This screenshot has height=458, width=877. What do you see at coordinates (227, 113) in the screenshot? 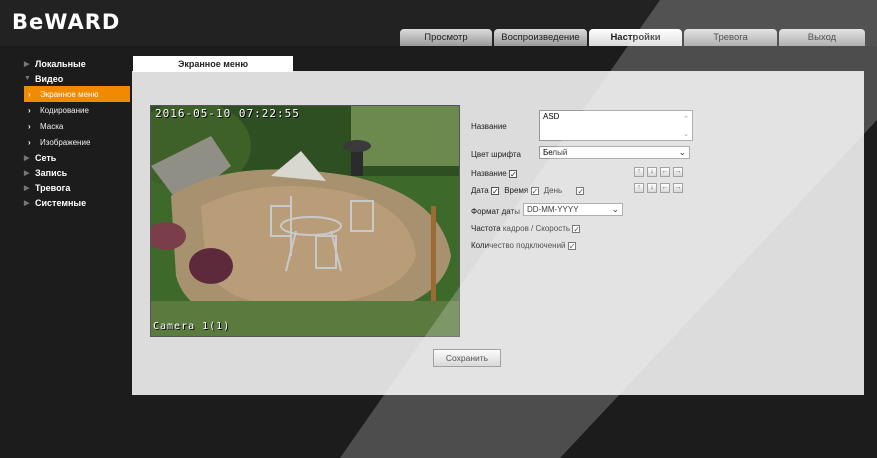
I see `osd-timestamp: 2016-05-10 07:22:55` at bounding box center [227, 113].